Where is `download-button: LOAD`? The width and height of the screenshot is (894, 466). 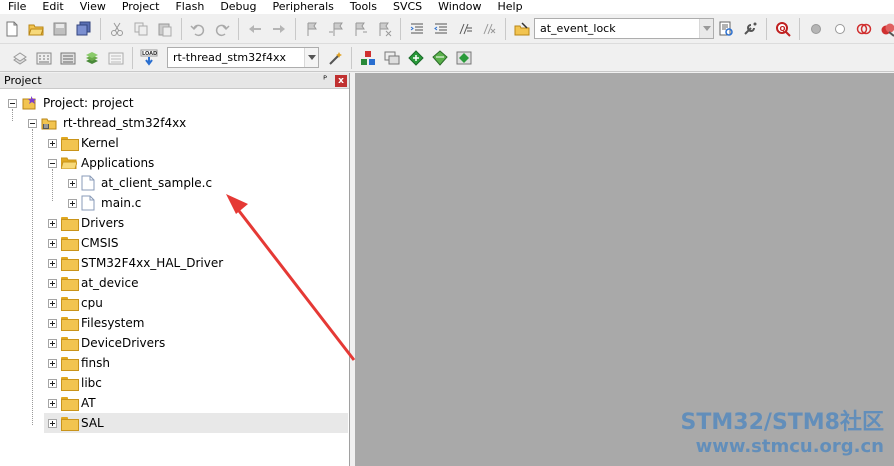 download-button: LOAD is located at coordinates (149, 58).